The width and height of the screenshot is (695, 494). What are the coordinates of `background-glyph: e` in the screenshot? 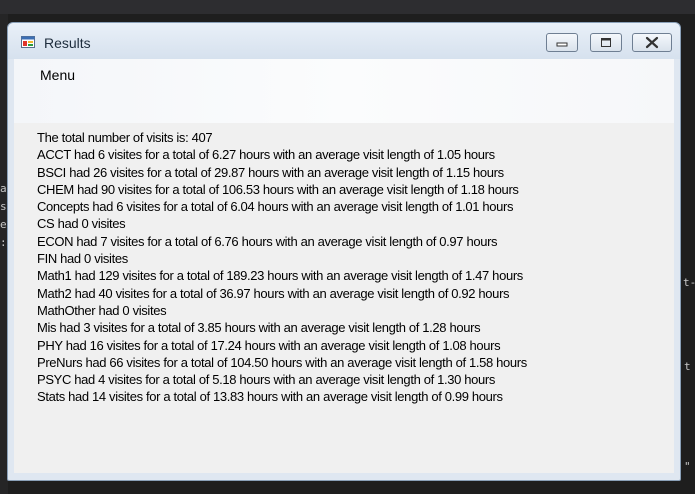 It's located at (3, 224).